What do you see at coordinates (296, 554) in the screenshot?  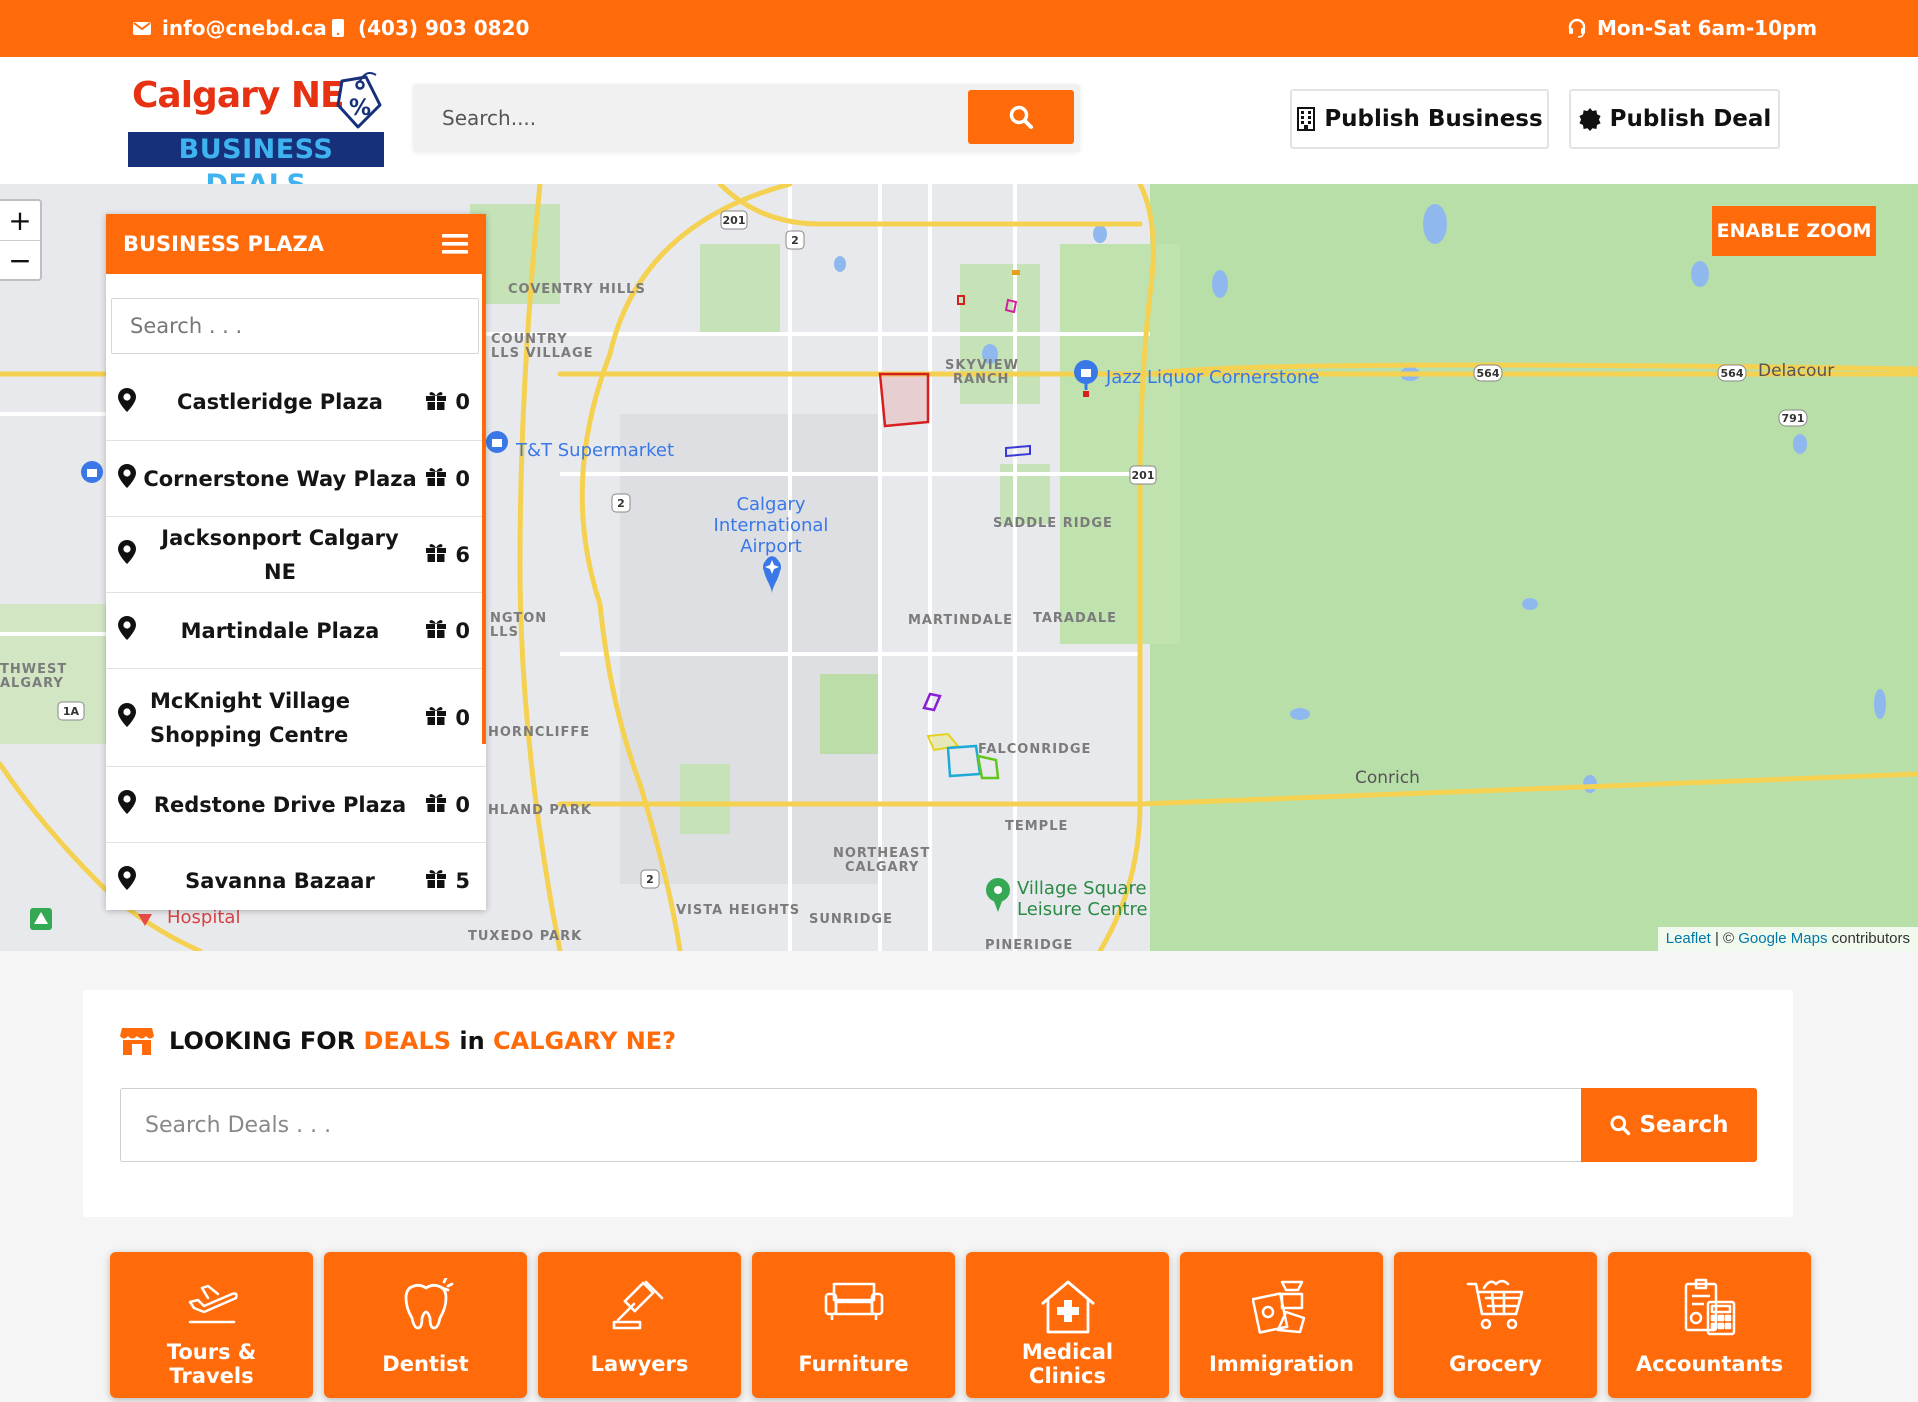 I see `plaza-list-item: Jacksonport Calgary NE 6` at bounding box center [296, 554].